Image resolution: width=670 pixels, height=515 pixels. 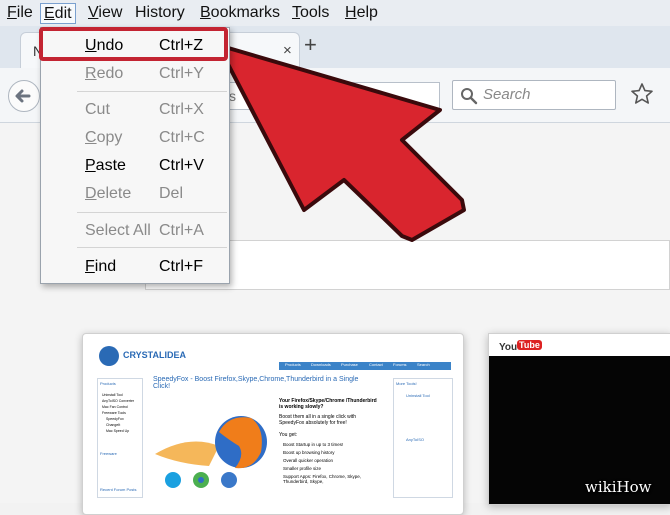 I want to click on menu-item-label: Cut, so click(x=97, y=109).